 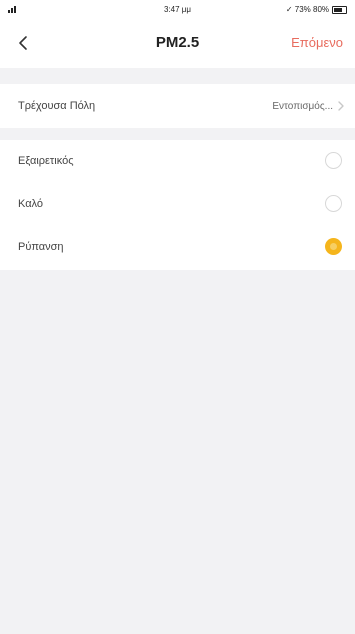 I want to click on nav-bar: PM2.5 Επόμενο, so click(x=177, y=44).